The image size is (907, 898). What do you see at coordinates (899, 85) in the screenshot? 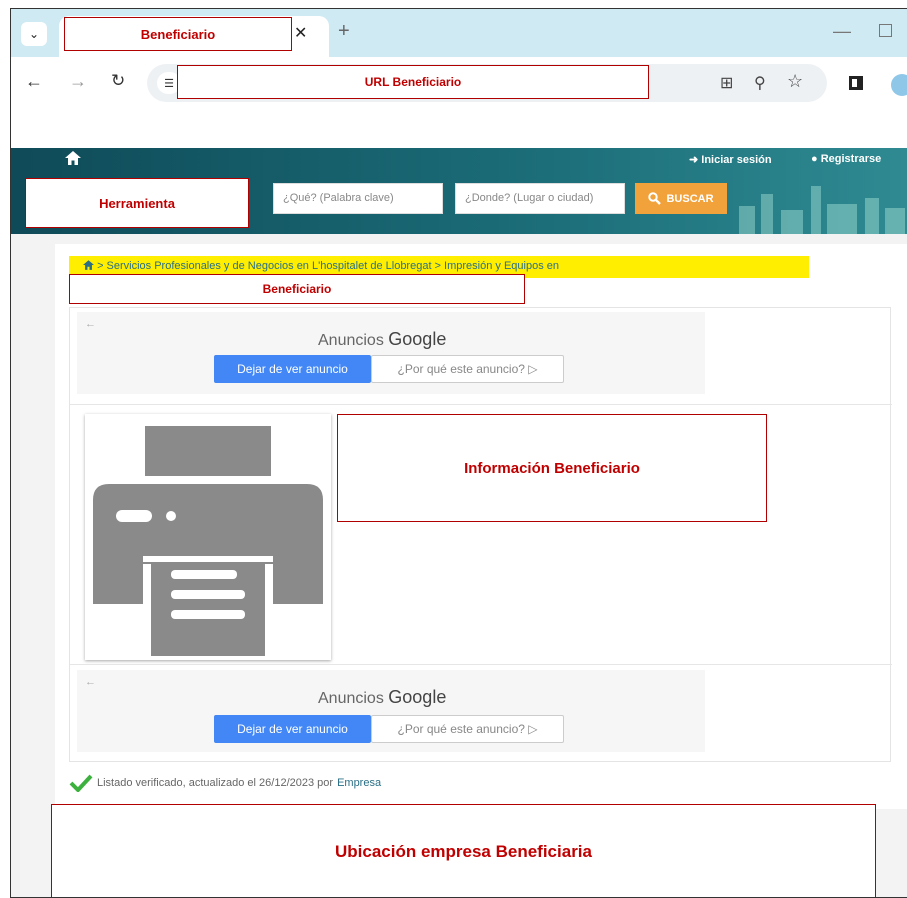
I see `profile-icon` at bounding box center [899, 85].